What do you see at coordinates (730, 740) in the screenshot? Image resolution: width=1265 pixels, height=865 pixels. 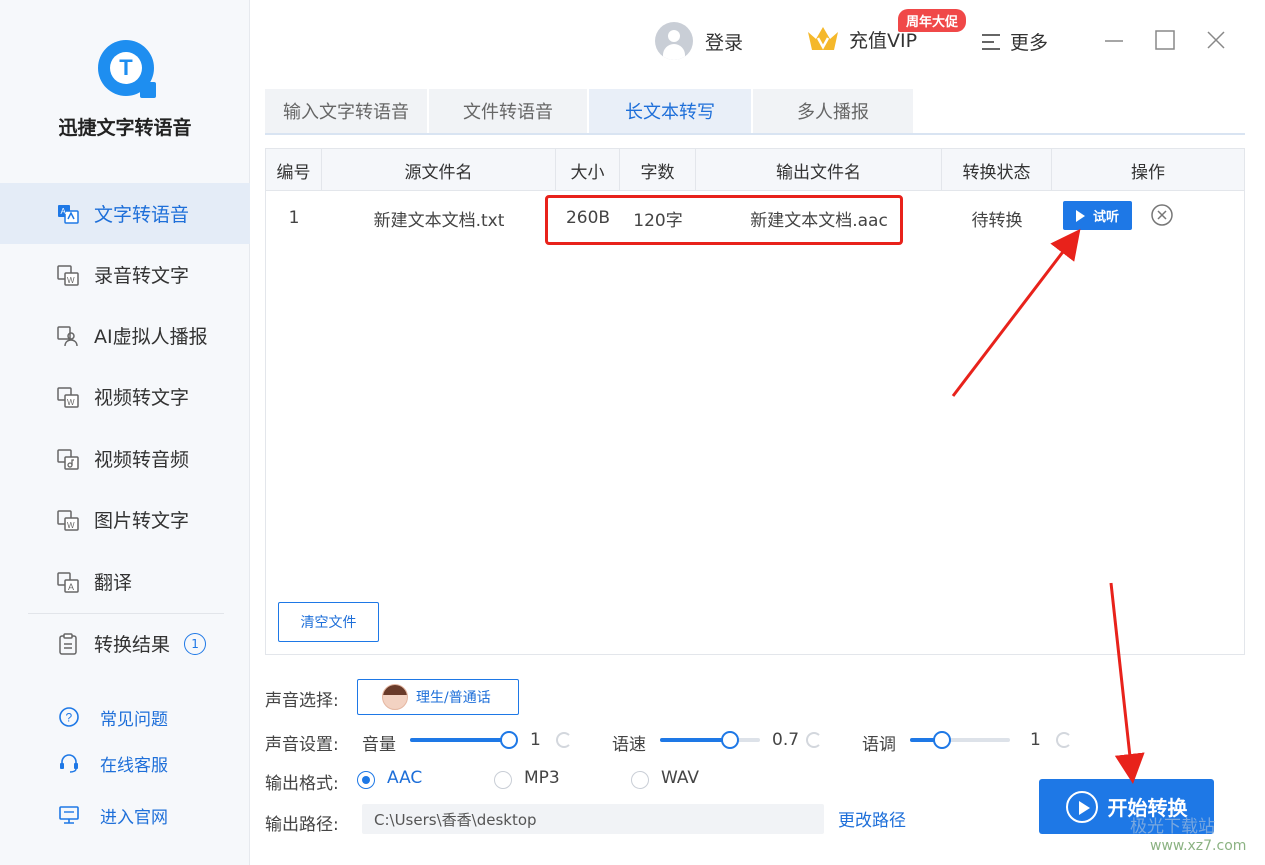 I see `speed-slider-knob` at bounding box center [730, 740].